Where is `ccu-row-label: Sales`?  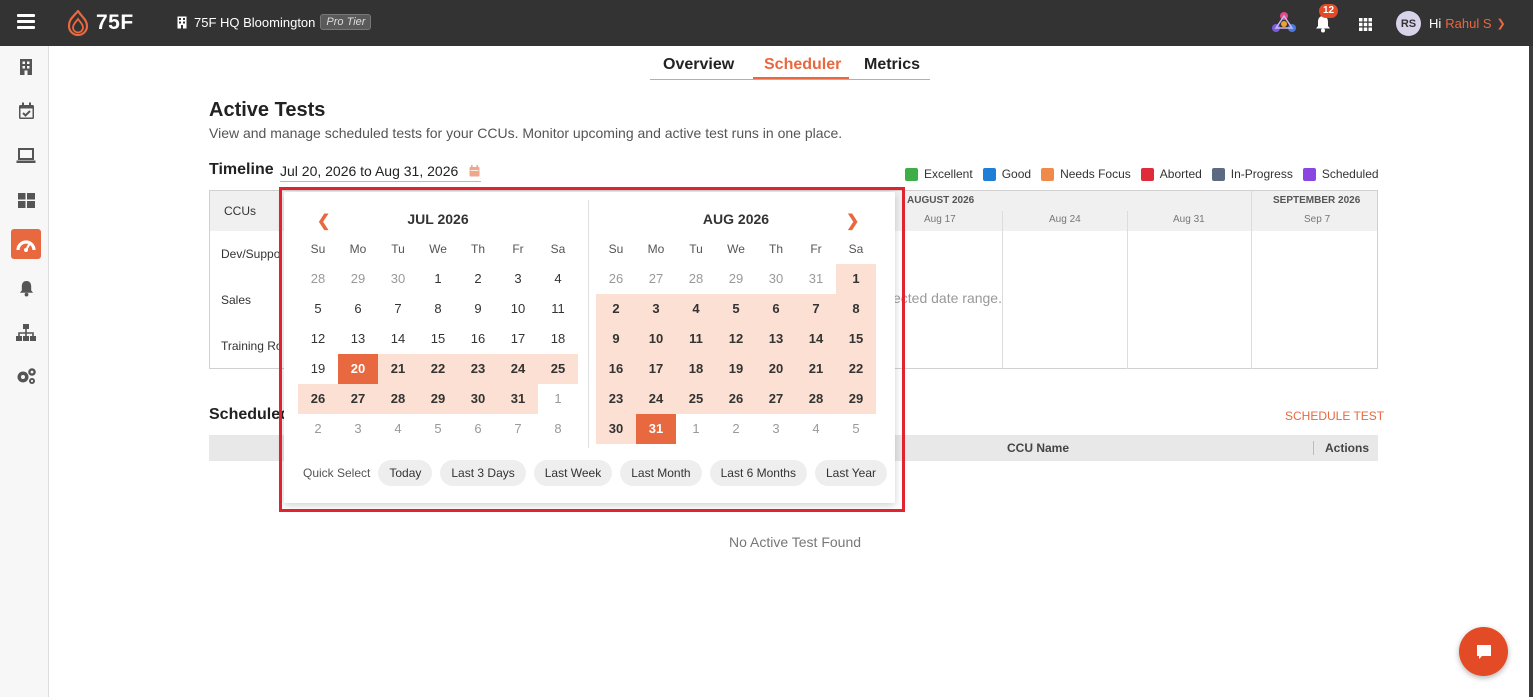
ccu-row-label: Sales is located at coordinates (236, 300).